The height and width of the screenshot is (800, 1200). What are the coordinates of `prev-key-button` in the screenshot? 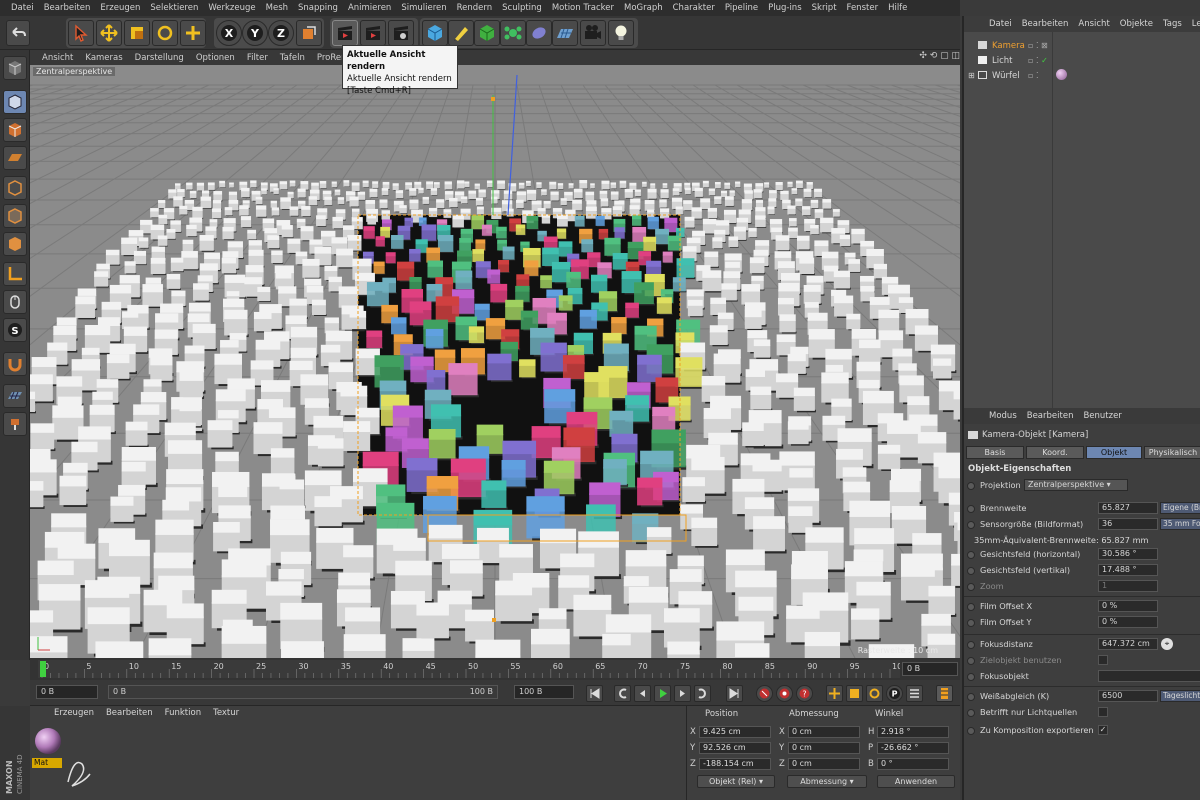 It's located at (622, 693).